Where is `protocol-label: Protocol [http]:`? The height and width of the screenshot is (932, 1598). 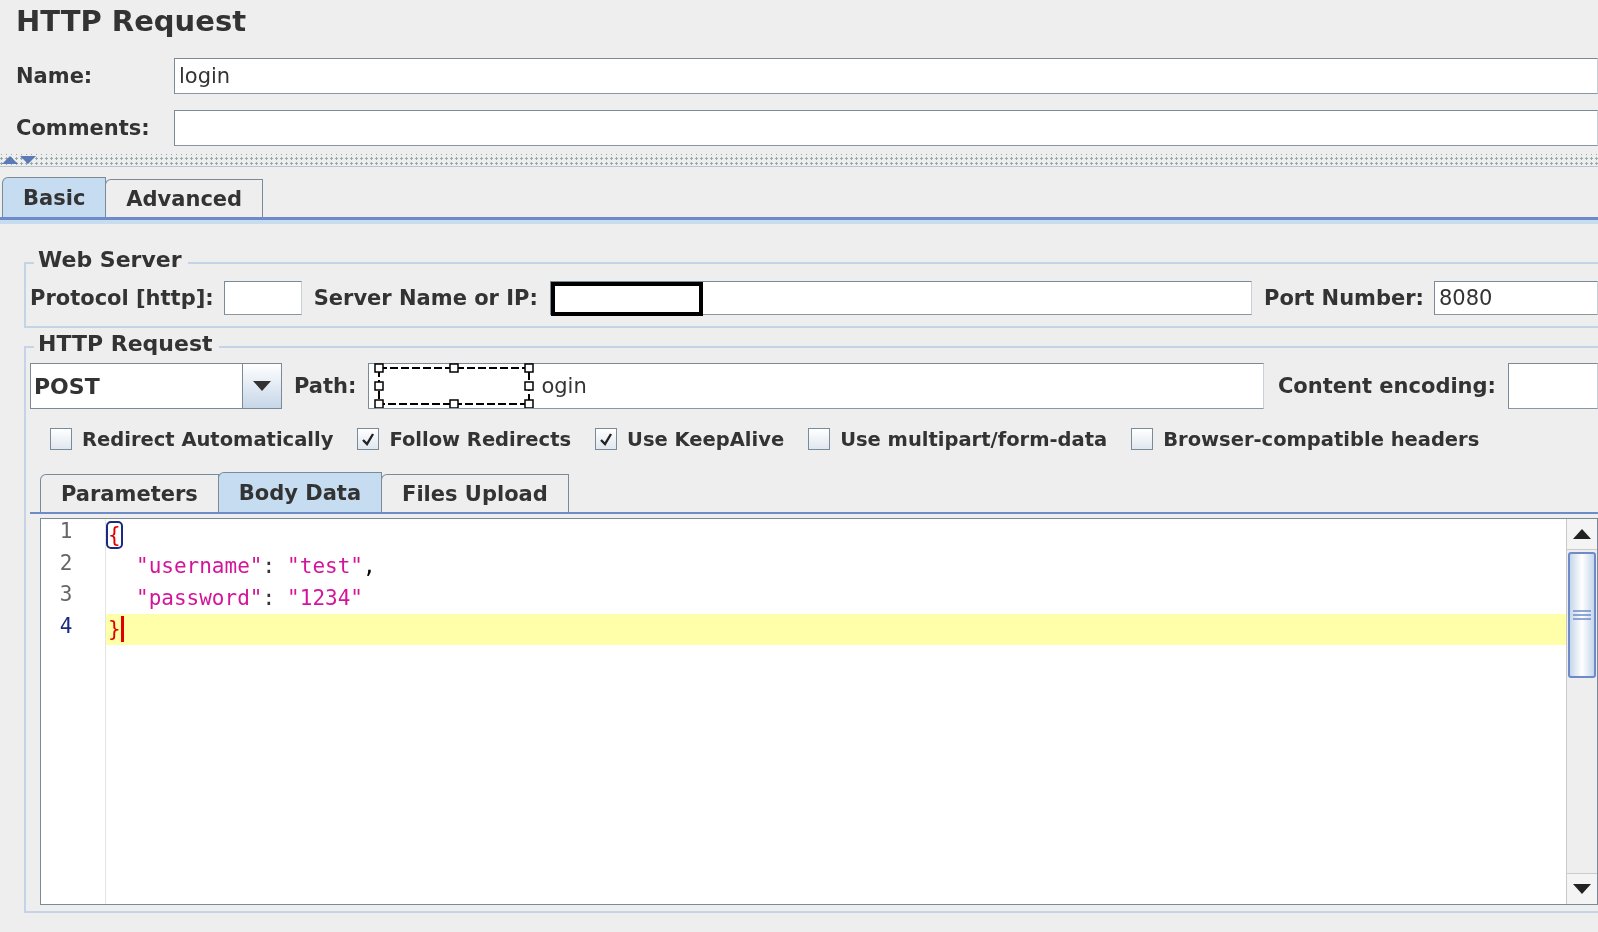 protocol-label: Protocol [http]: is located at coordinates (122, 298).